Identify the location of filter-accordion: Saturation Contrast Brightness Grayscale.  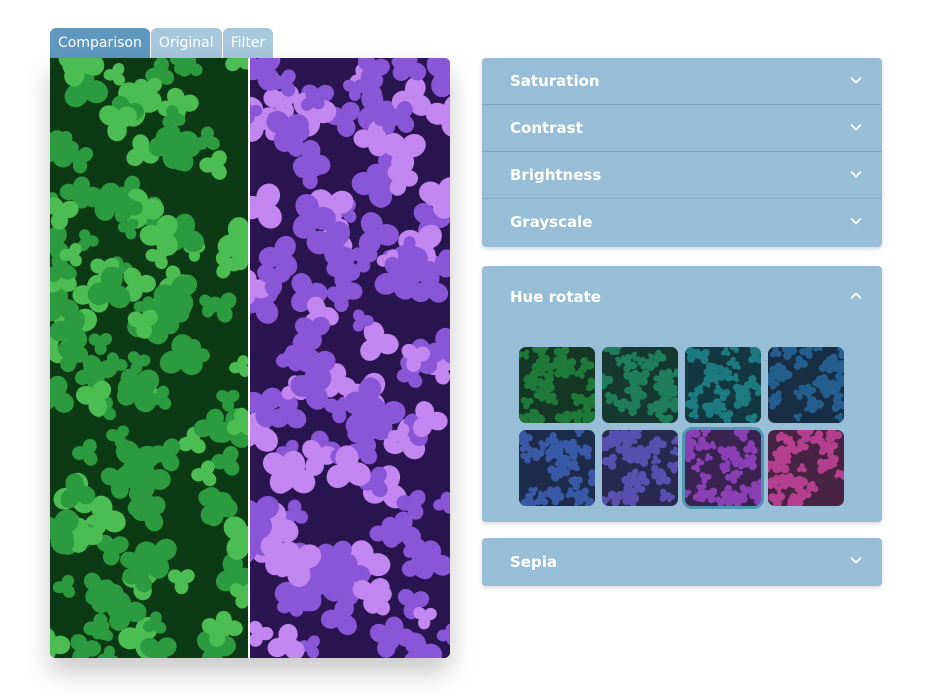
(682, 152).